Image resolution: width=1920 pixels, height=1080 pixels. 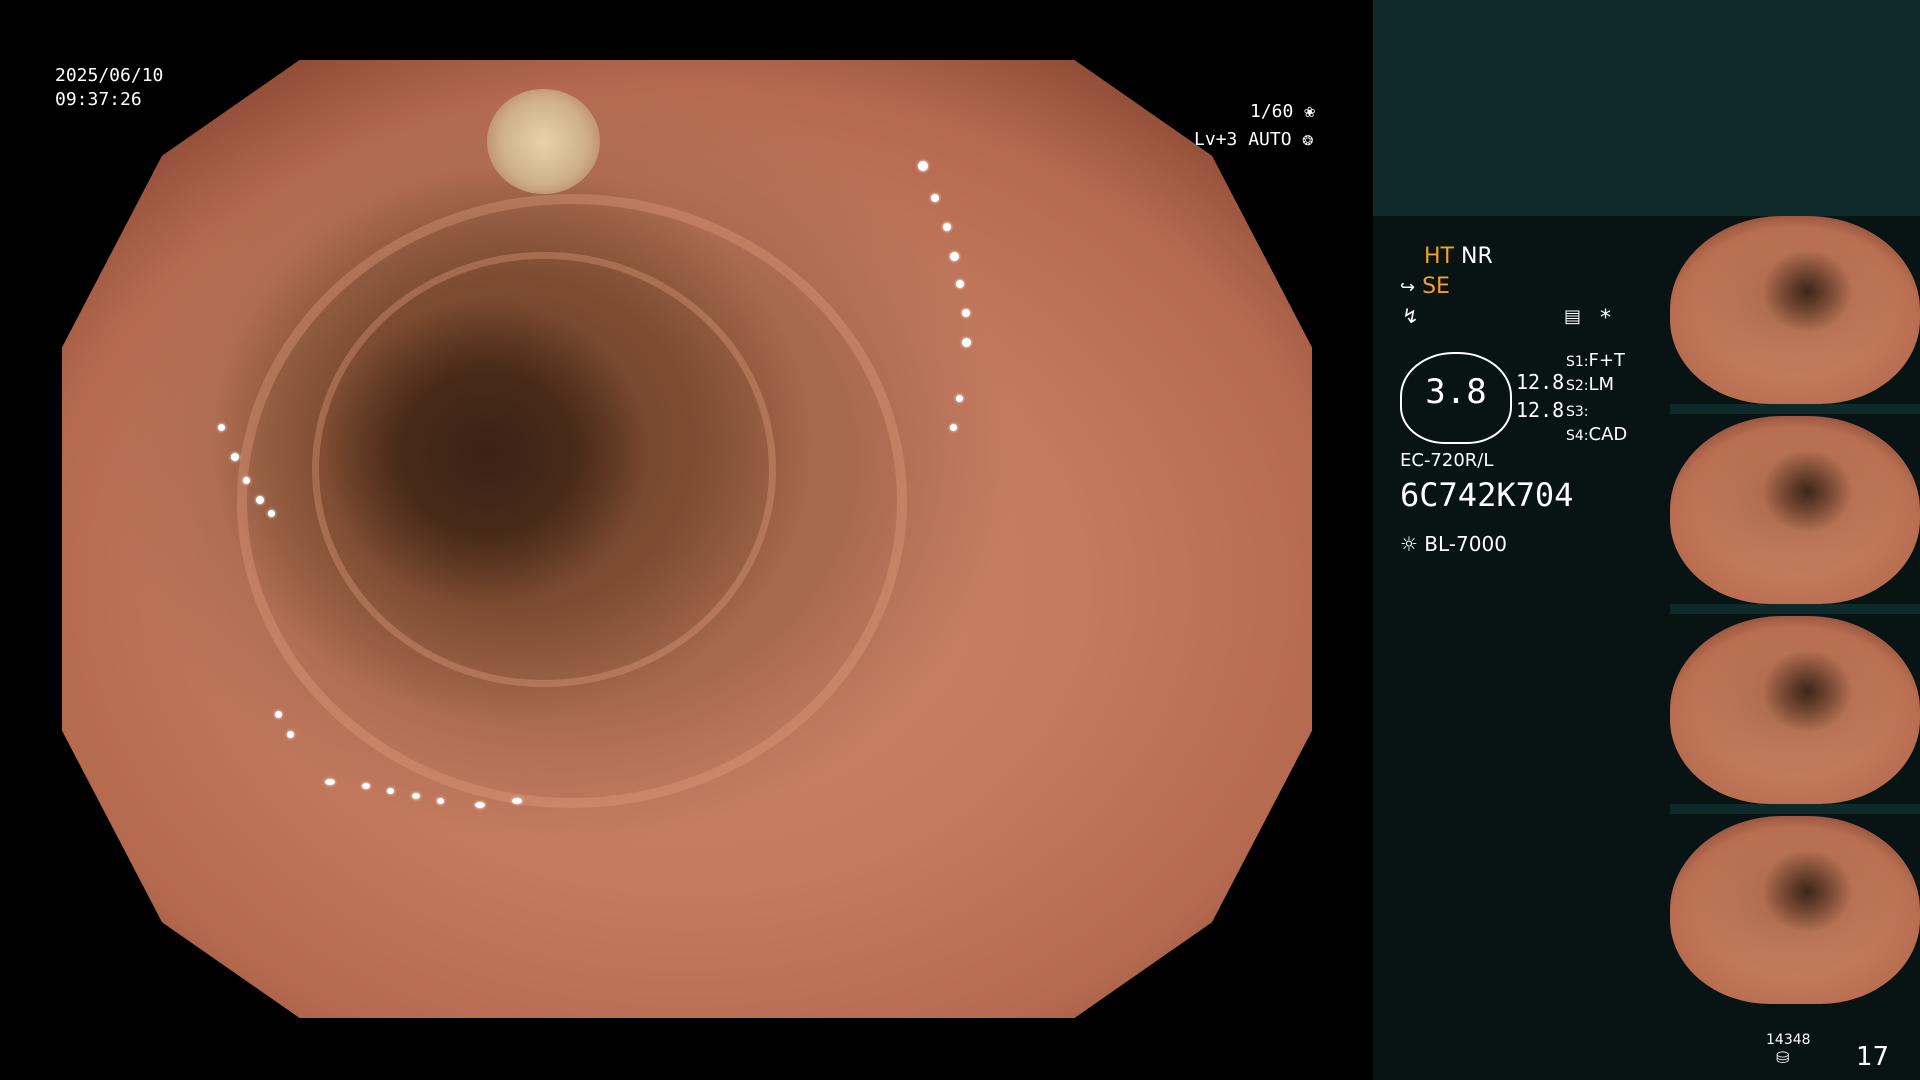 I want to click on switch-key: S1:, so click(x=1577, y=362).